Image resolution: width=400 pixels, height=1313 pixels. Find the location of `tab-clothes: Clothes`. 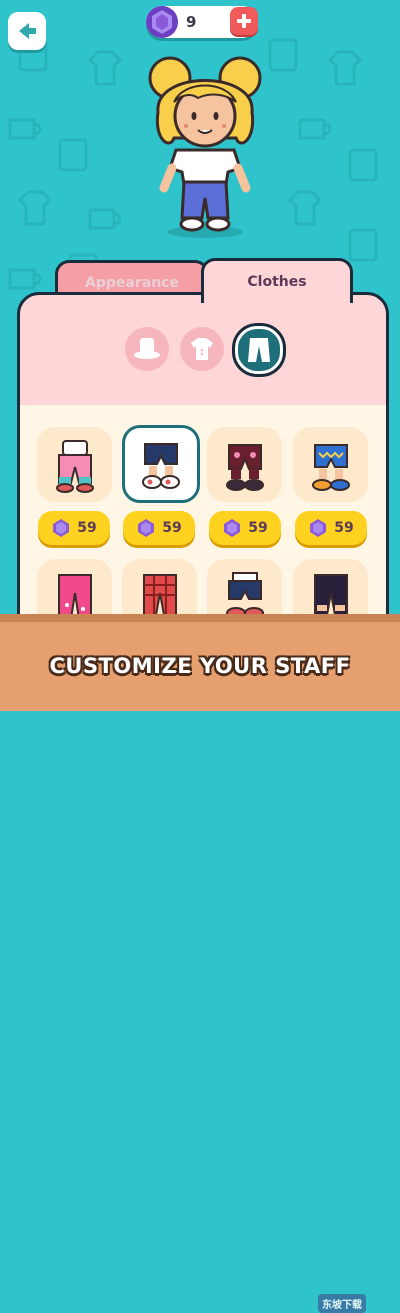

tab-clothes: Clothes is located at coordinates (277, 280).